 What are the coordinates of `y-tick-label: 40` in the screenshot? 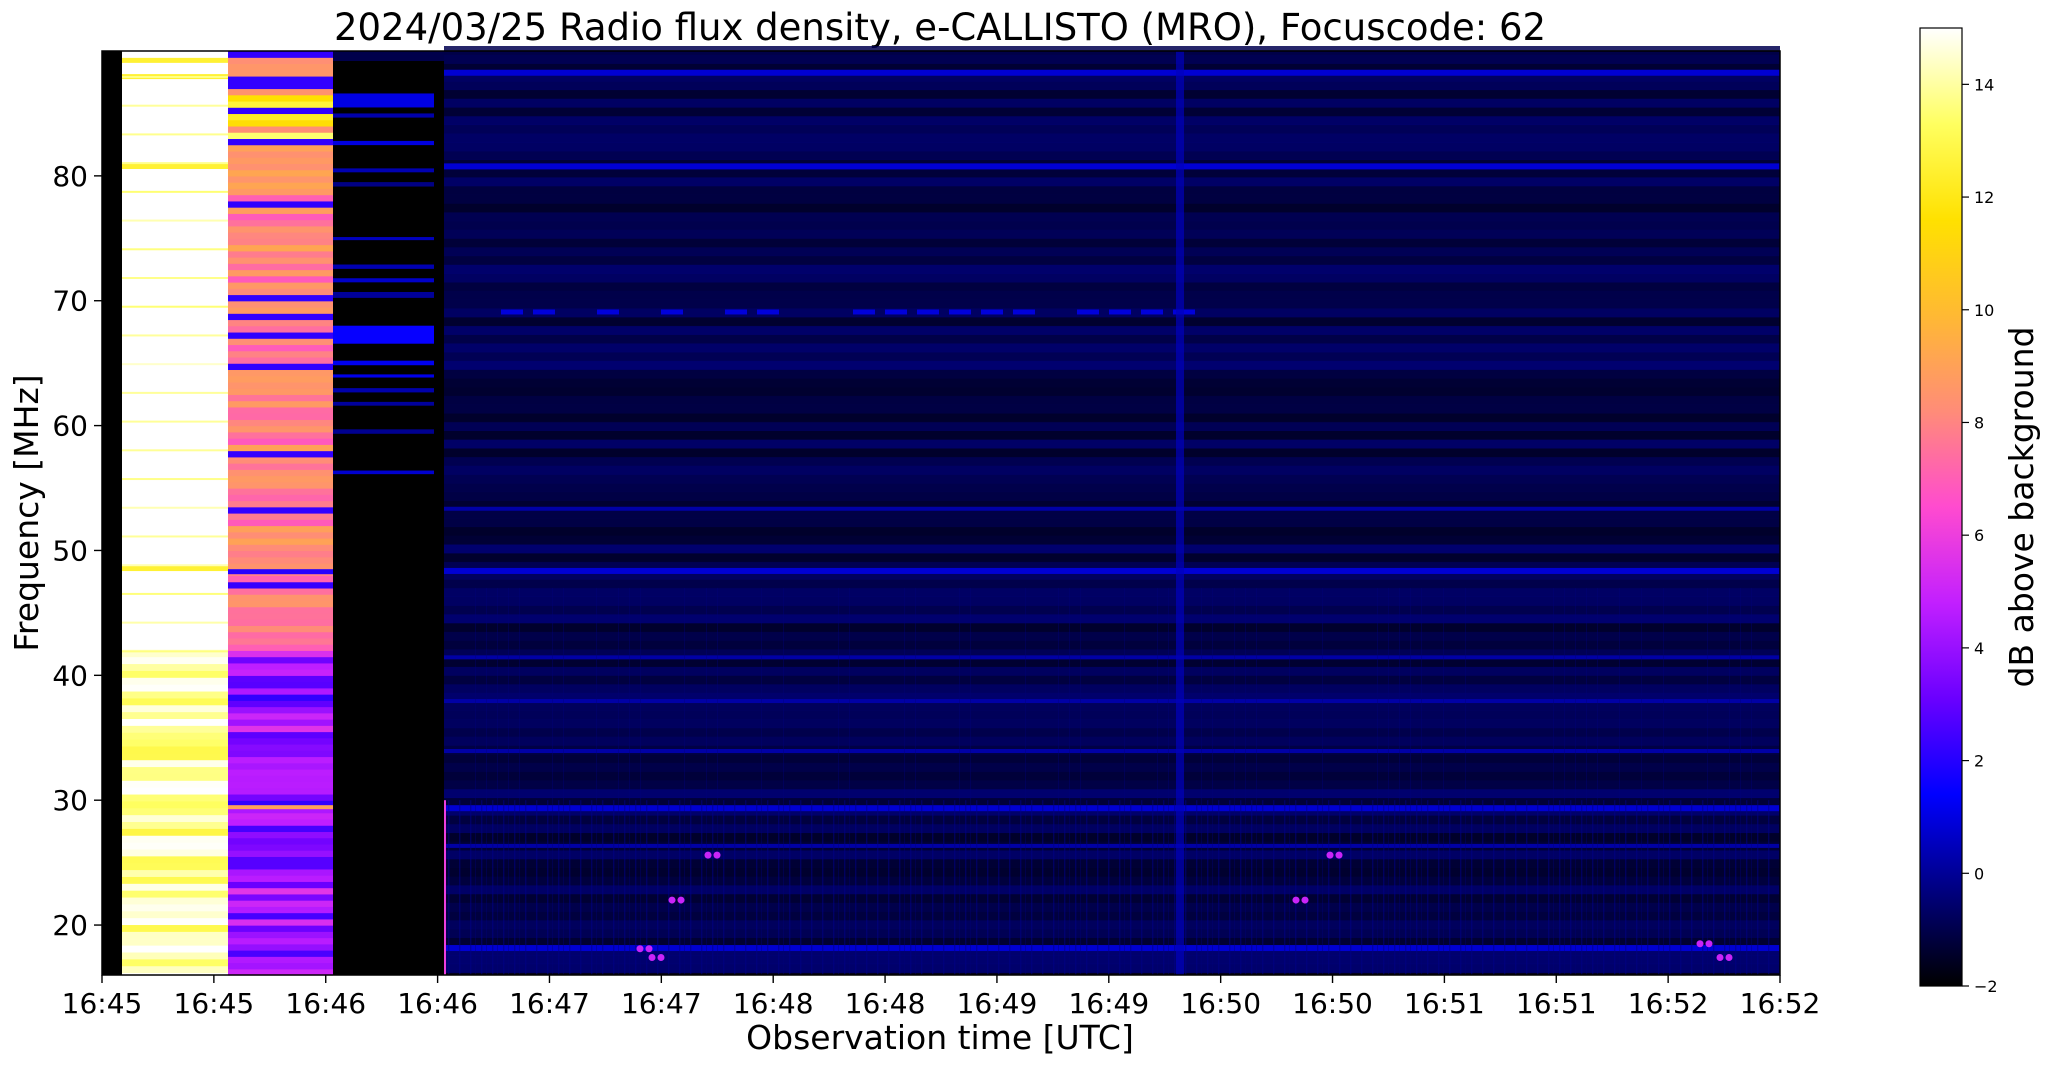 It's located at (70, 675).